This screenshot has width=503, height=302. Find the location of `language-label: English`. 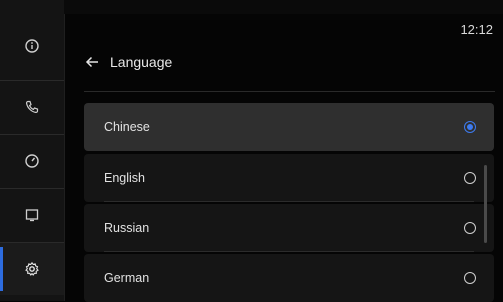

language-label: English is located at coordinates (124, 178).